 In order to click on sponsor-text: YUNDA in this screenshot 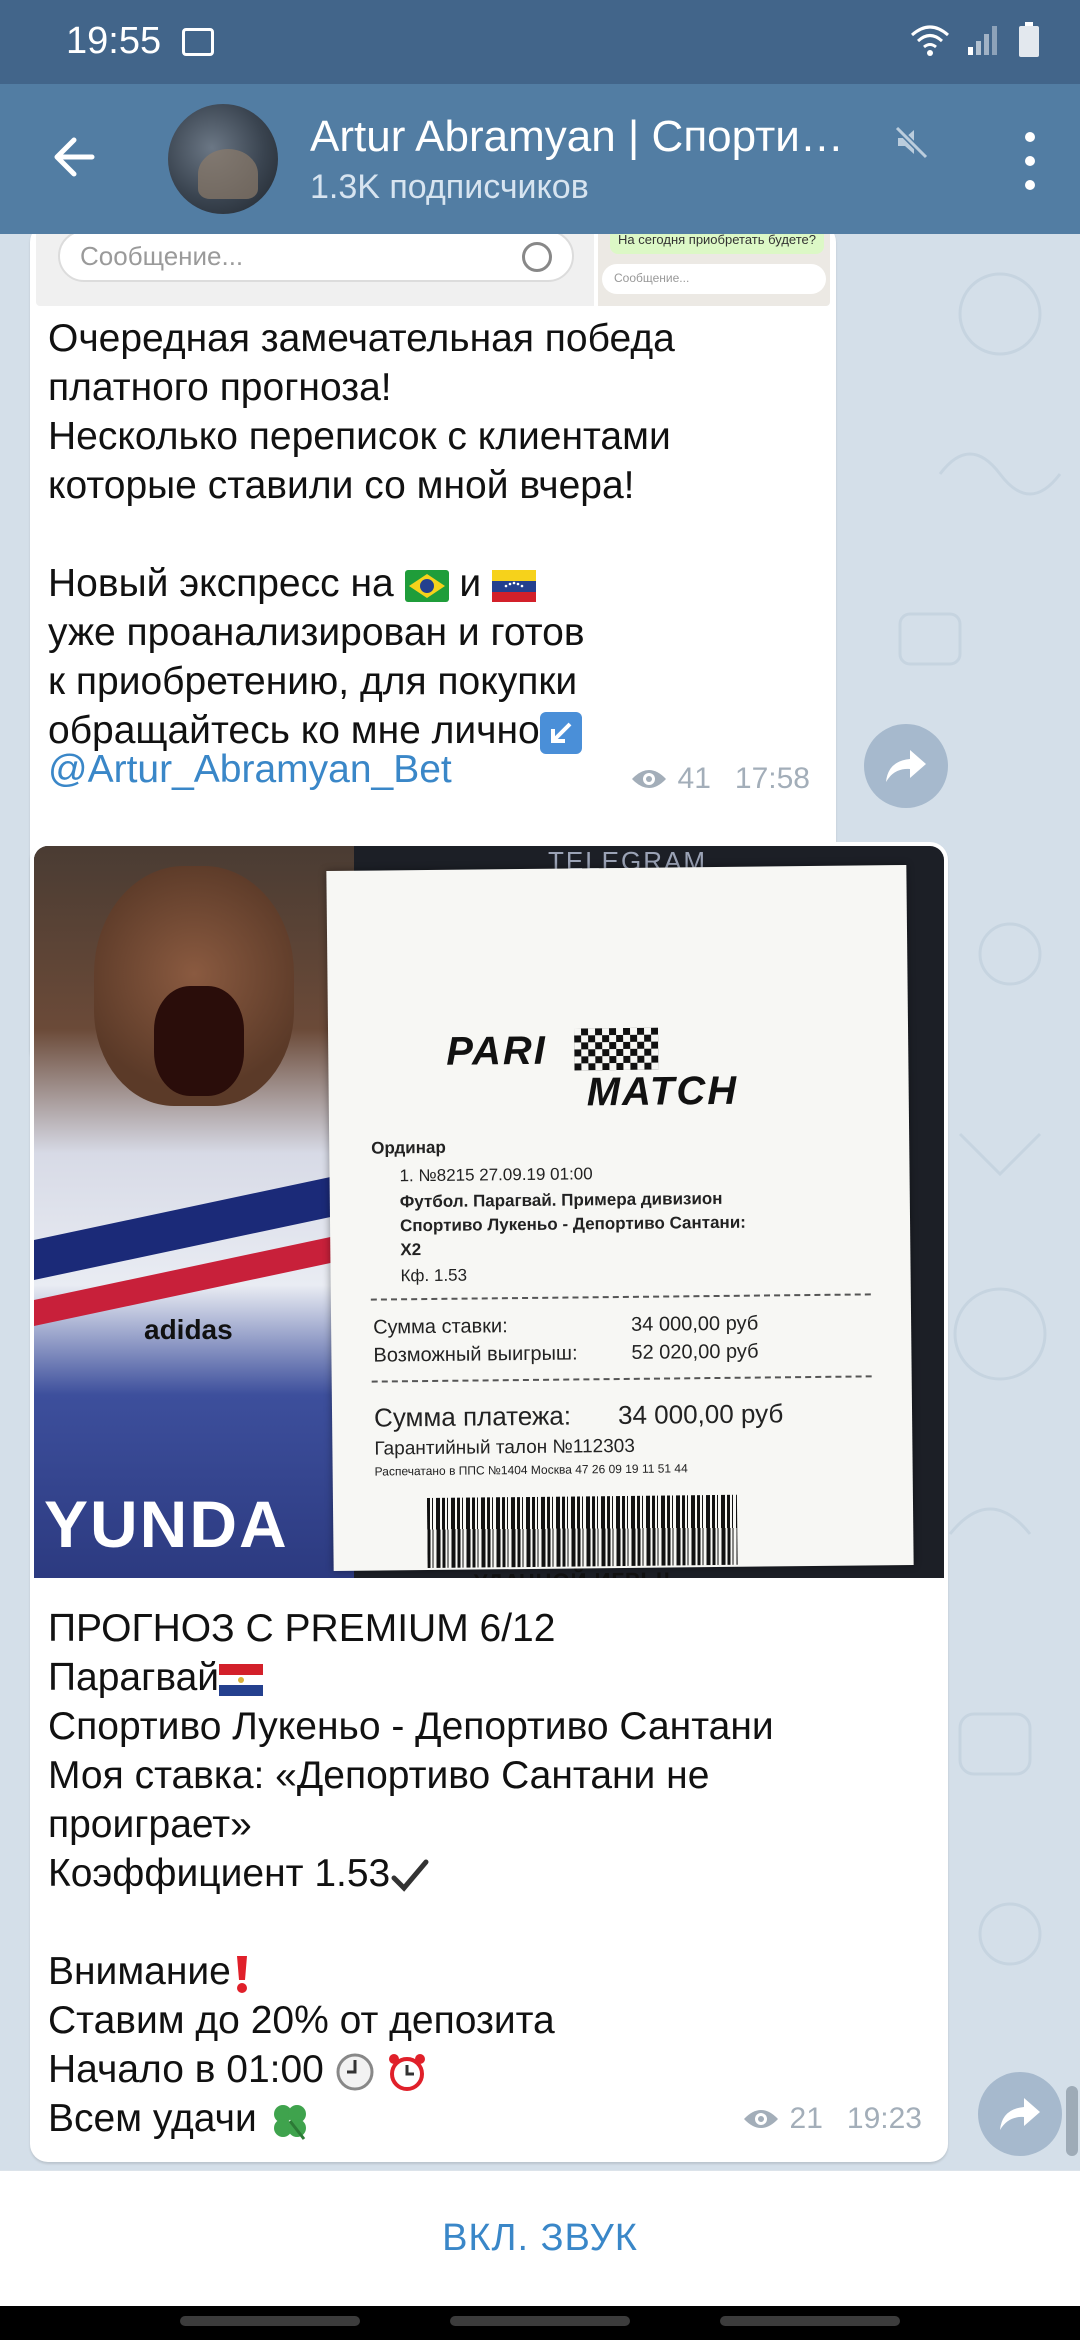, I will do `click(166, 1524)`.